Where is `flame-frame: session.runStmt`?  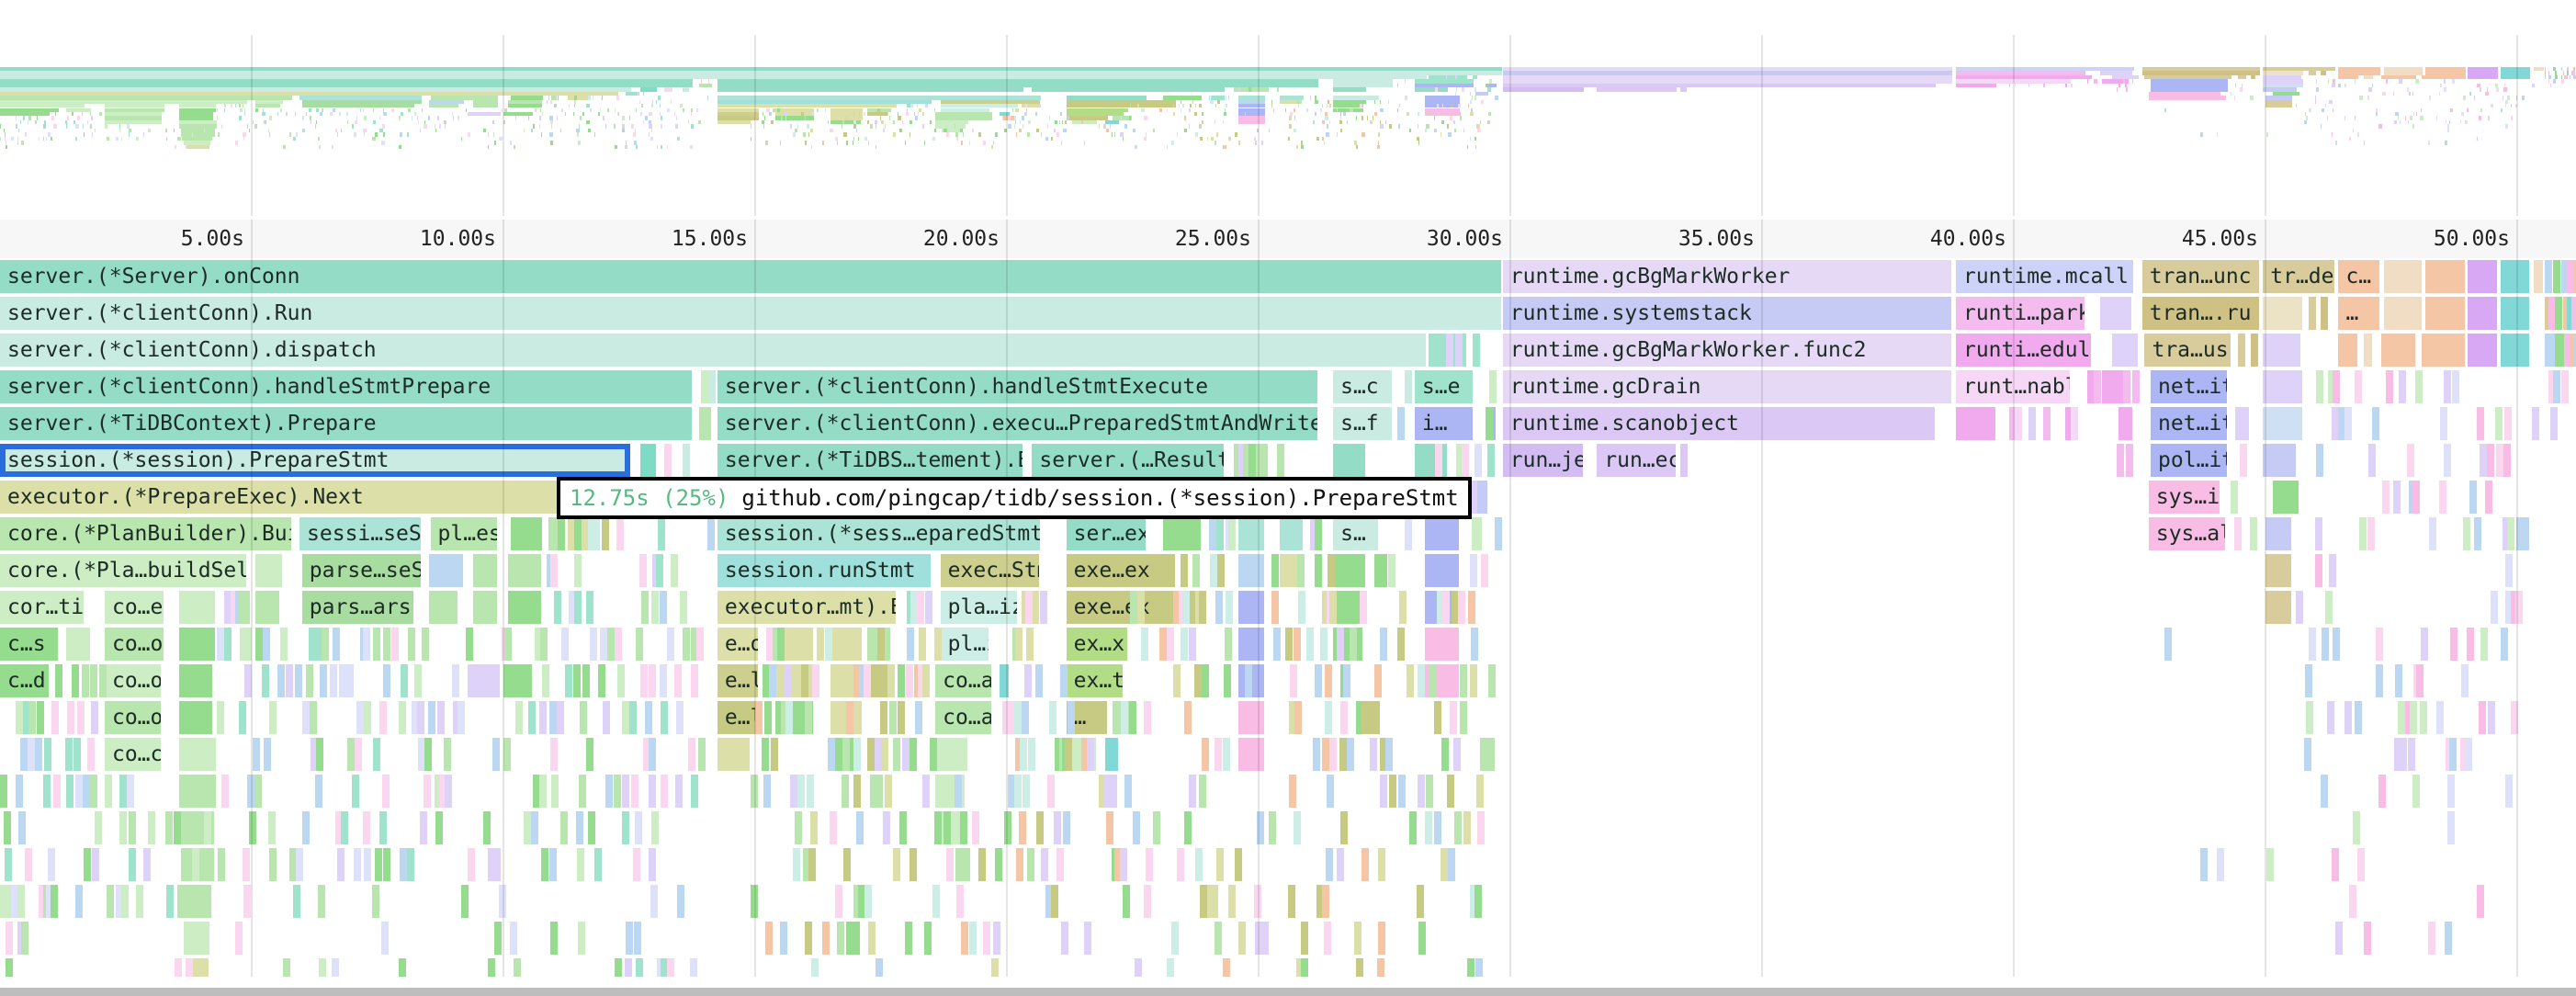 flame-frame: session.runStmt is located at coordinates (824, 570).